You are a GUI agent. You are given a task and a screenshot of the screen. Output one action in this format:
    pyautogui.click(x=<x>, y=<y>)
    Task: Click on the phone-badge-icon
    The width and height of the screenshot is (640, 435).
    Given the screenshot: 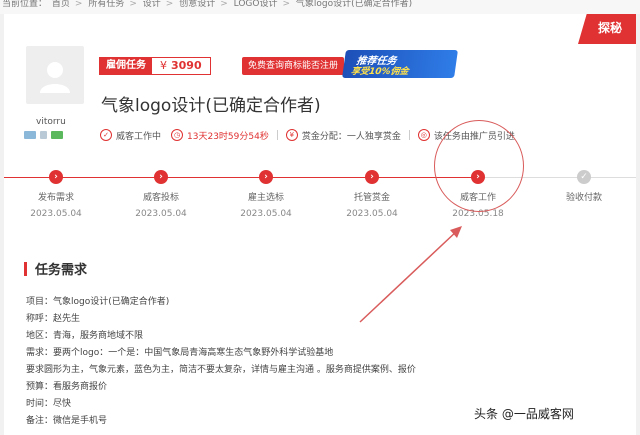 What is the action you would take?
    pyautogui.click(x=43, y=135)
    